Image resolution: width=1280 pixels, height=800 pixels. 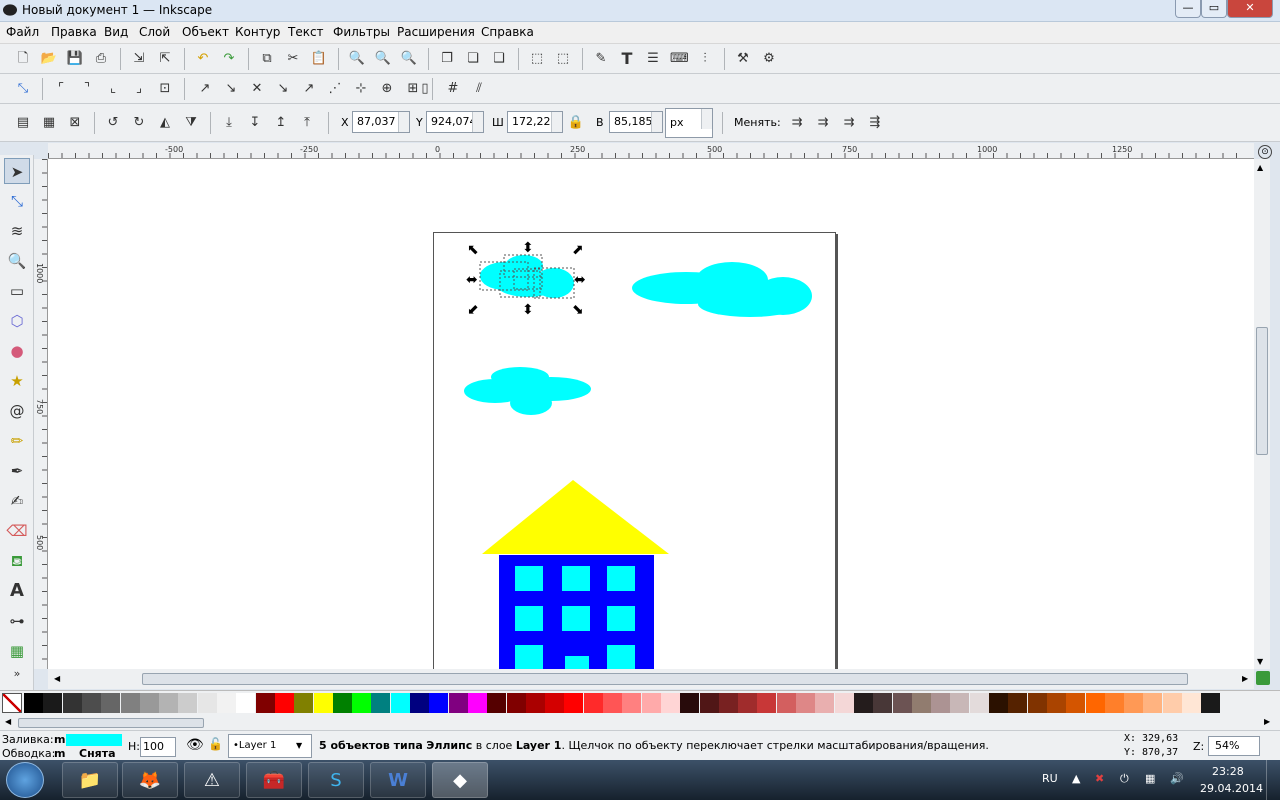 I want to click on maximize-button: ▭, so click(x=1214, y=9).